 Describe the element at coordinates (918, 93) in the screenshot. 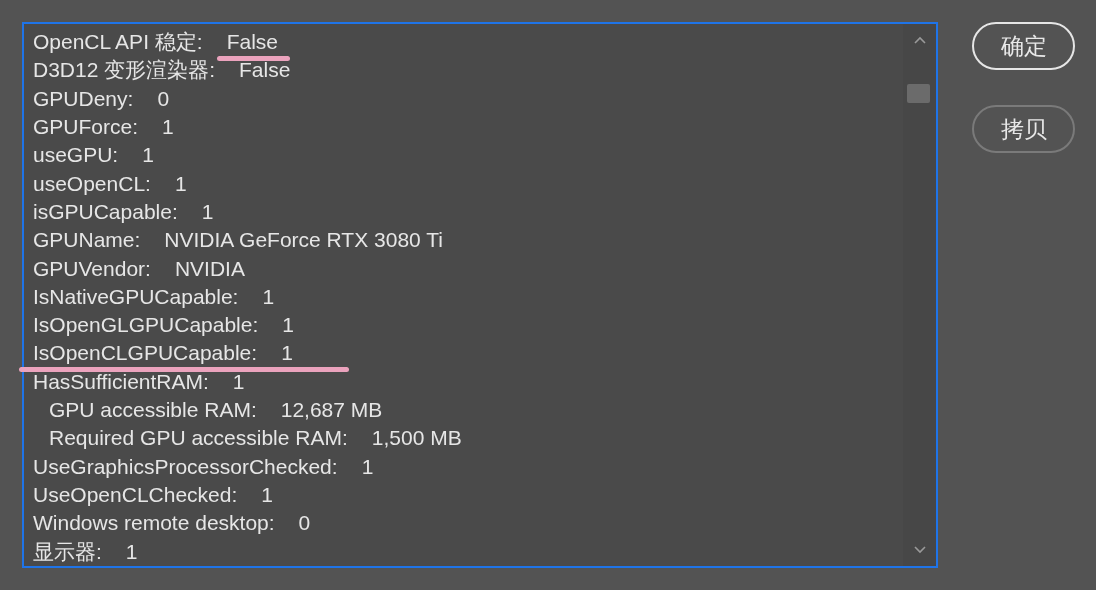

I see `scroll-thumb` at that location.